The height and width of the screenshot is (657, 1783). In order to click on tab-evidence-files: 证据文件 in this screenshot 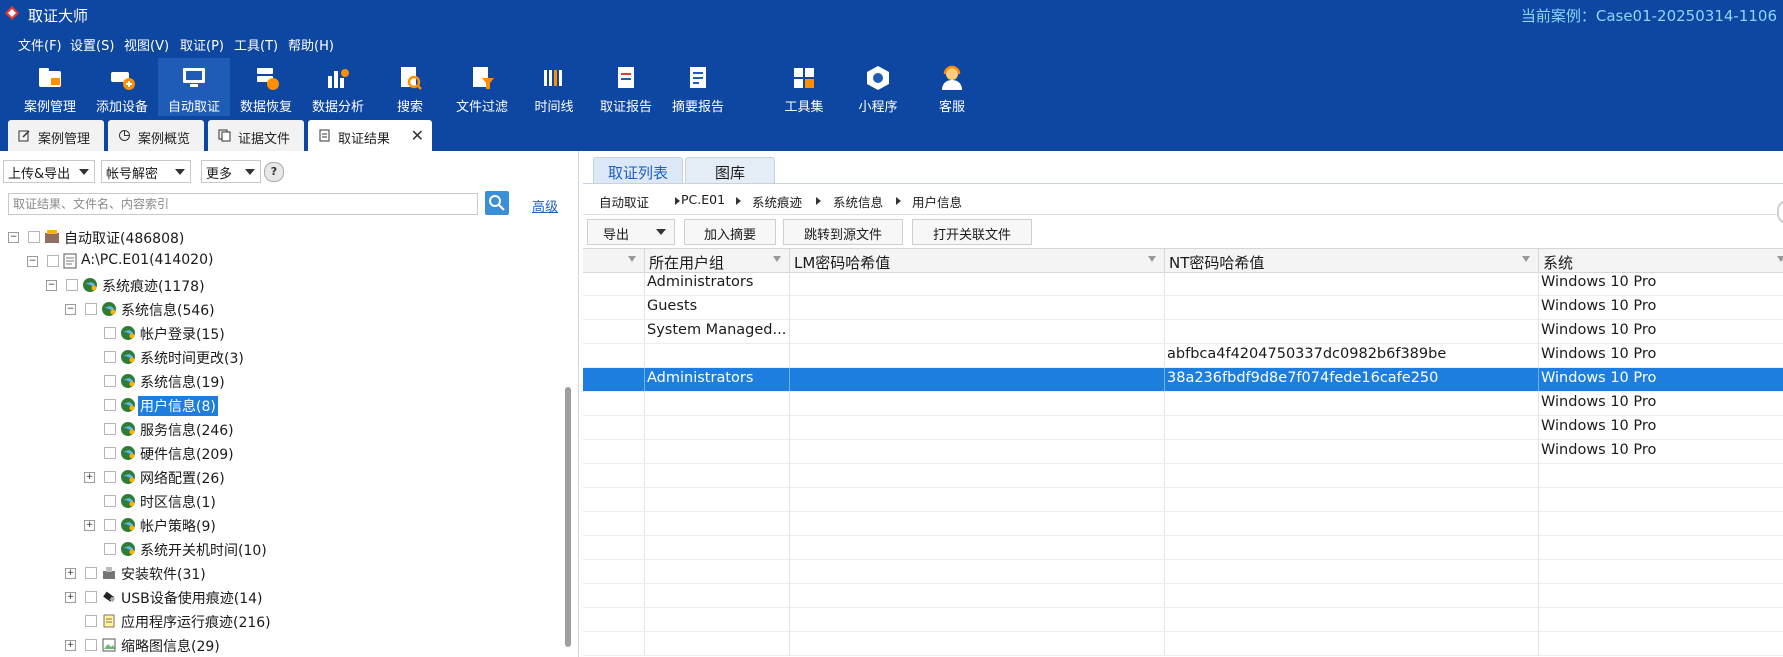, I will do `click(256, 135)`.